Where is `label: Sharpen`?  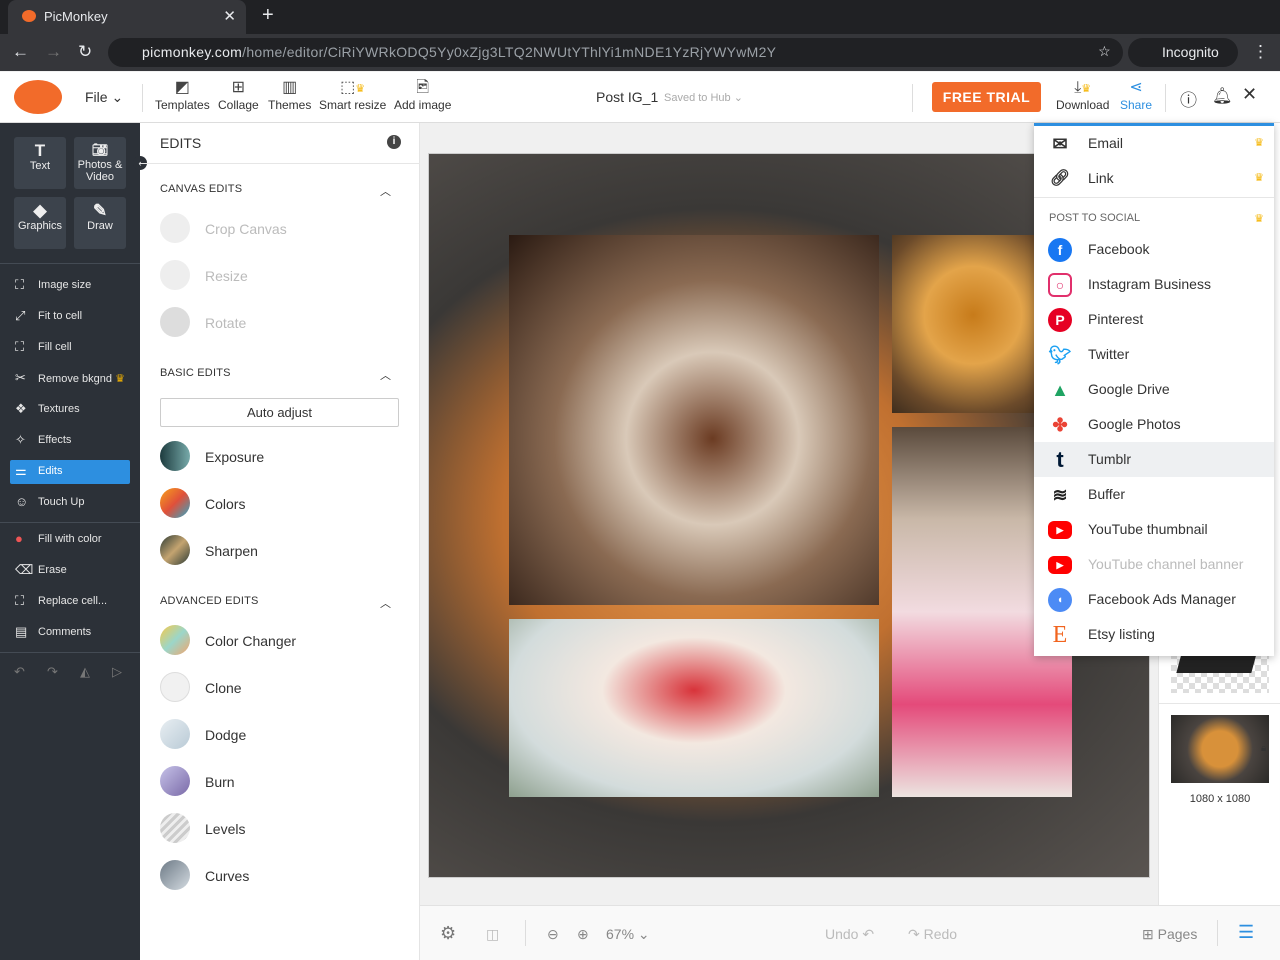
label: Sharpen is located at coordinates (231, 551).